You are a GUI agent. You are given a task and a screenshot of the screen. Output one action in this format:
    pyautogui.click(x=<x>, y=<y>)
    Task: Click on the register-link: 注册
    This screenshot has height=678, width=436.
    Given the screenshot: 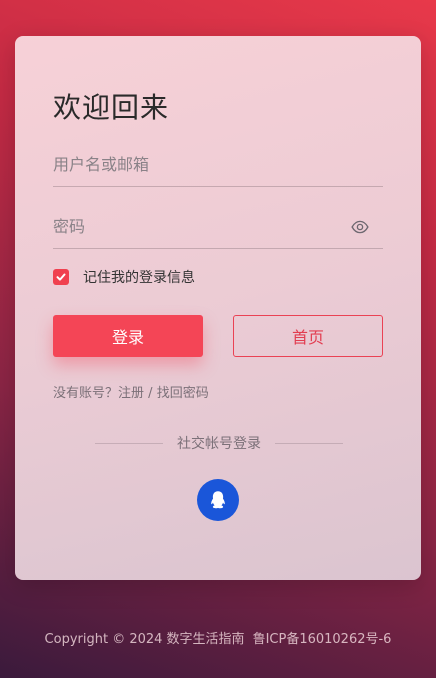 What is the action you would take?
    pyautogui.click(x=131, y=393)
    